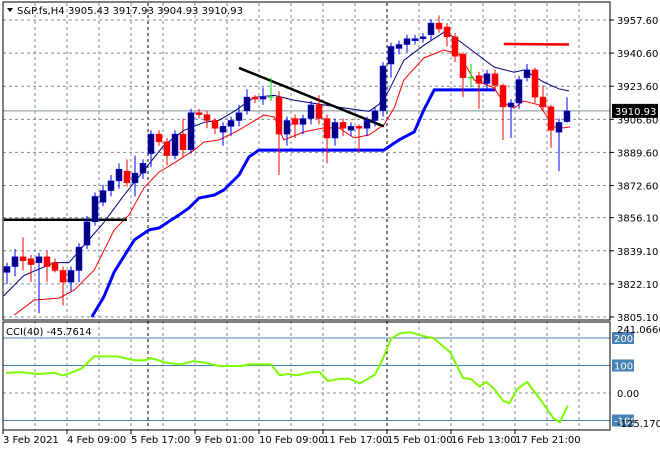 The height and width of the screenshot is (450, 660). Describe the element at coordinates (637, 87) in the screenshot. I see `y-tick-label: 3923.60` at that location.